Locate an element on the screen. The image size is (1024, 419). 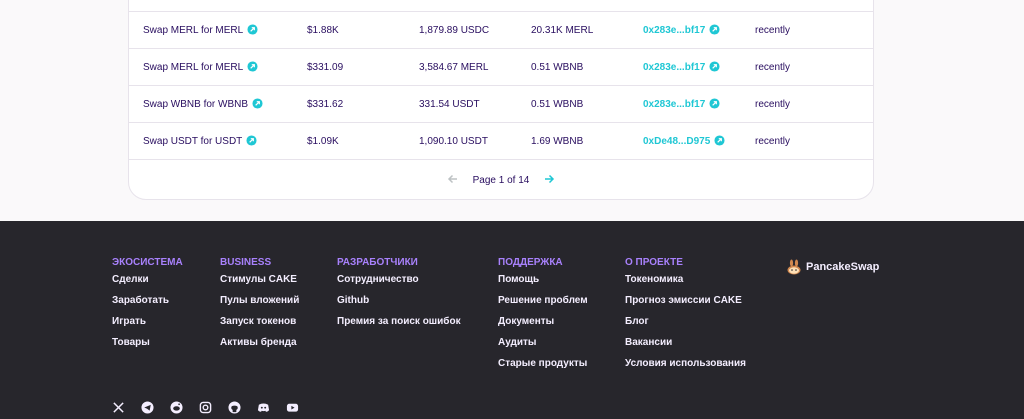
tx-value: $331.09 is located at coordinates (325, 67).